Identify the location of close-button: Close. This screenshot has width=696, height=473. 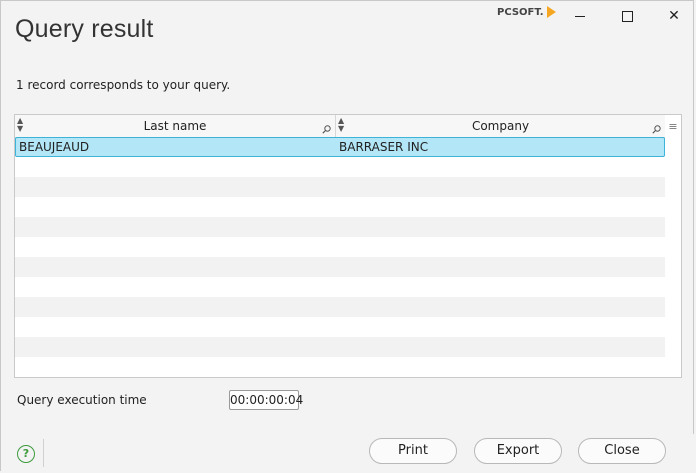
(622, 451).